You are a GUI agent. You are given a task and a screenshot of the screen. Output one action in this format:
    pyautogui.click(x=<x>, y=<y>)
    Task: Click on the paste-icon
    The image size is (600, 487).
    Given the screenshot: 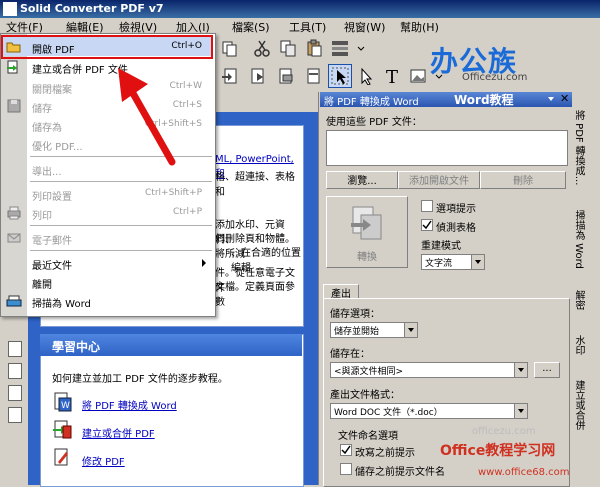 What is the action you would take?
    pyautogui.click(x=314, y=48)
    